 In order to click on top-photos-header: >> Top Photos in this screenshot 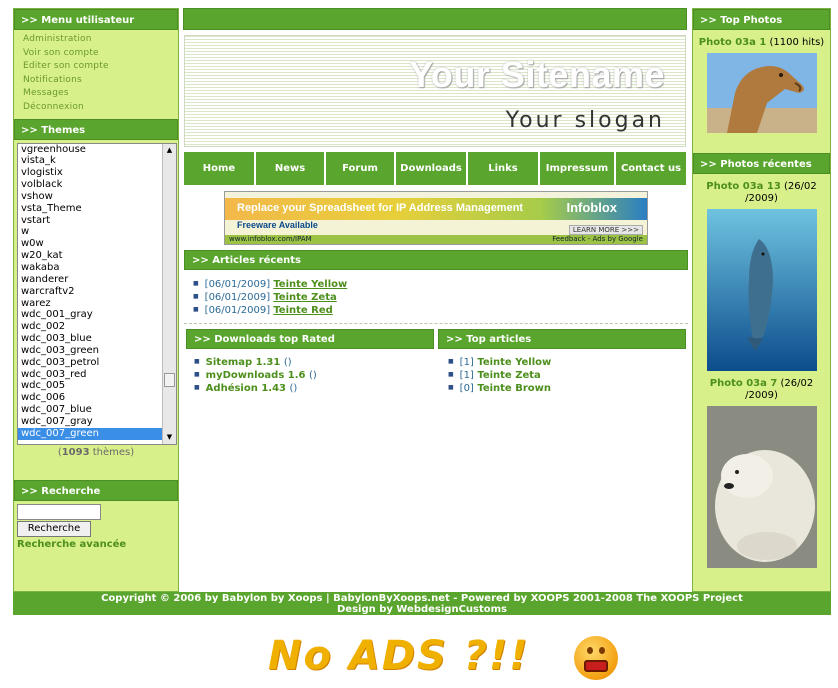, I will do `click(761, 19)`.